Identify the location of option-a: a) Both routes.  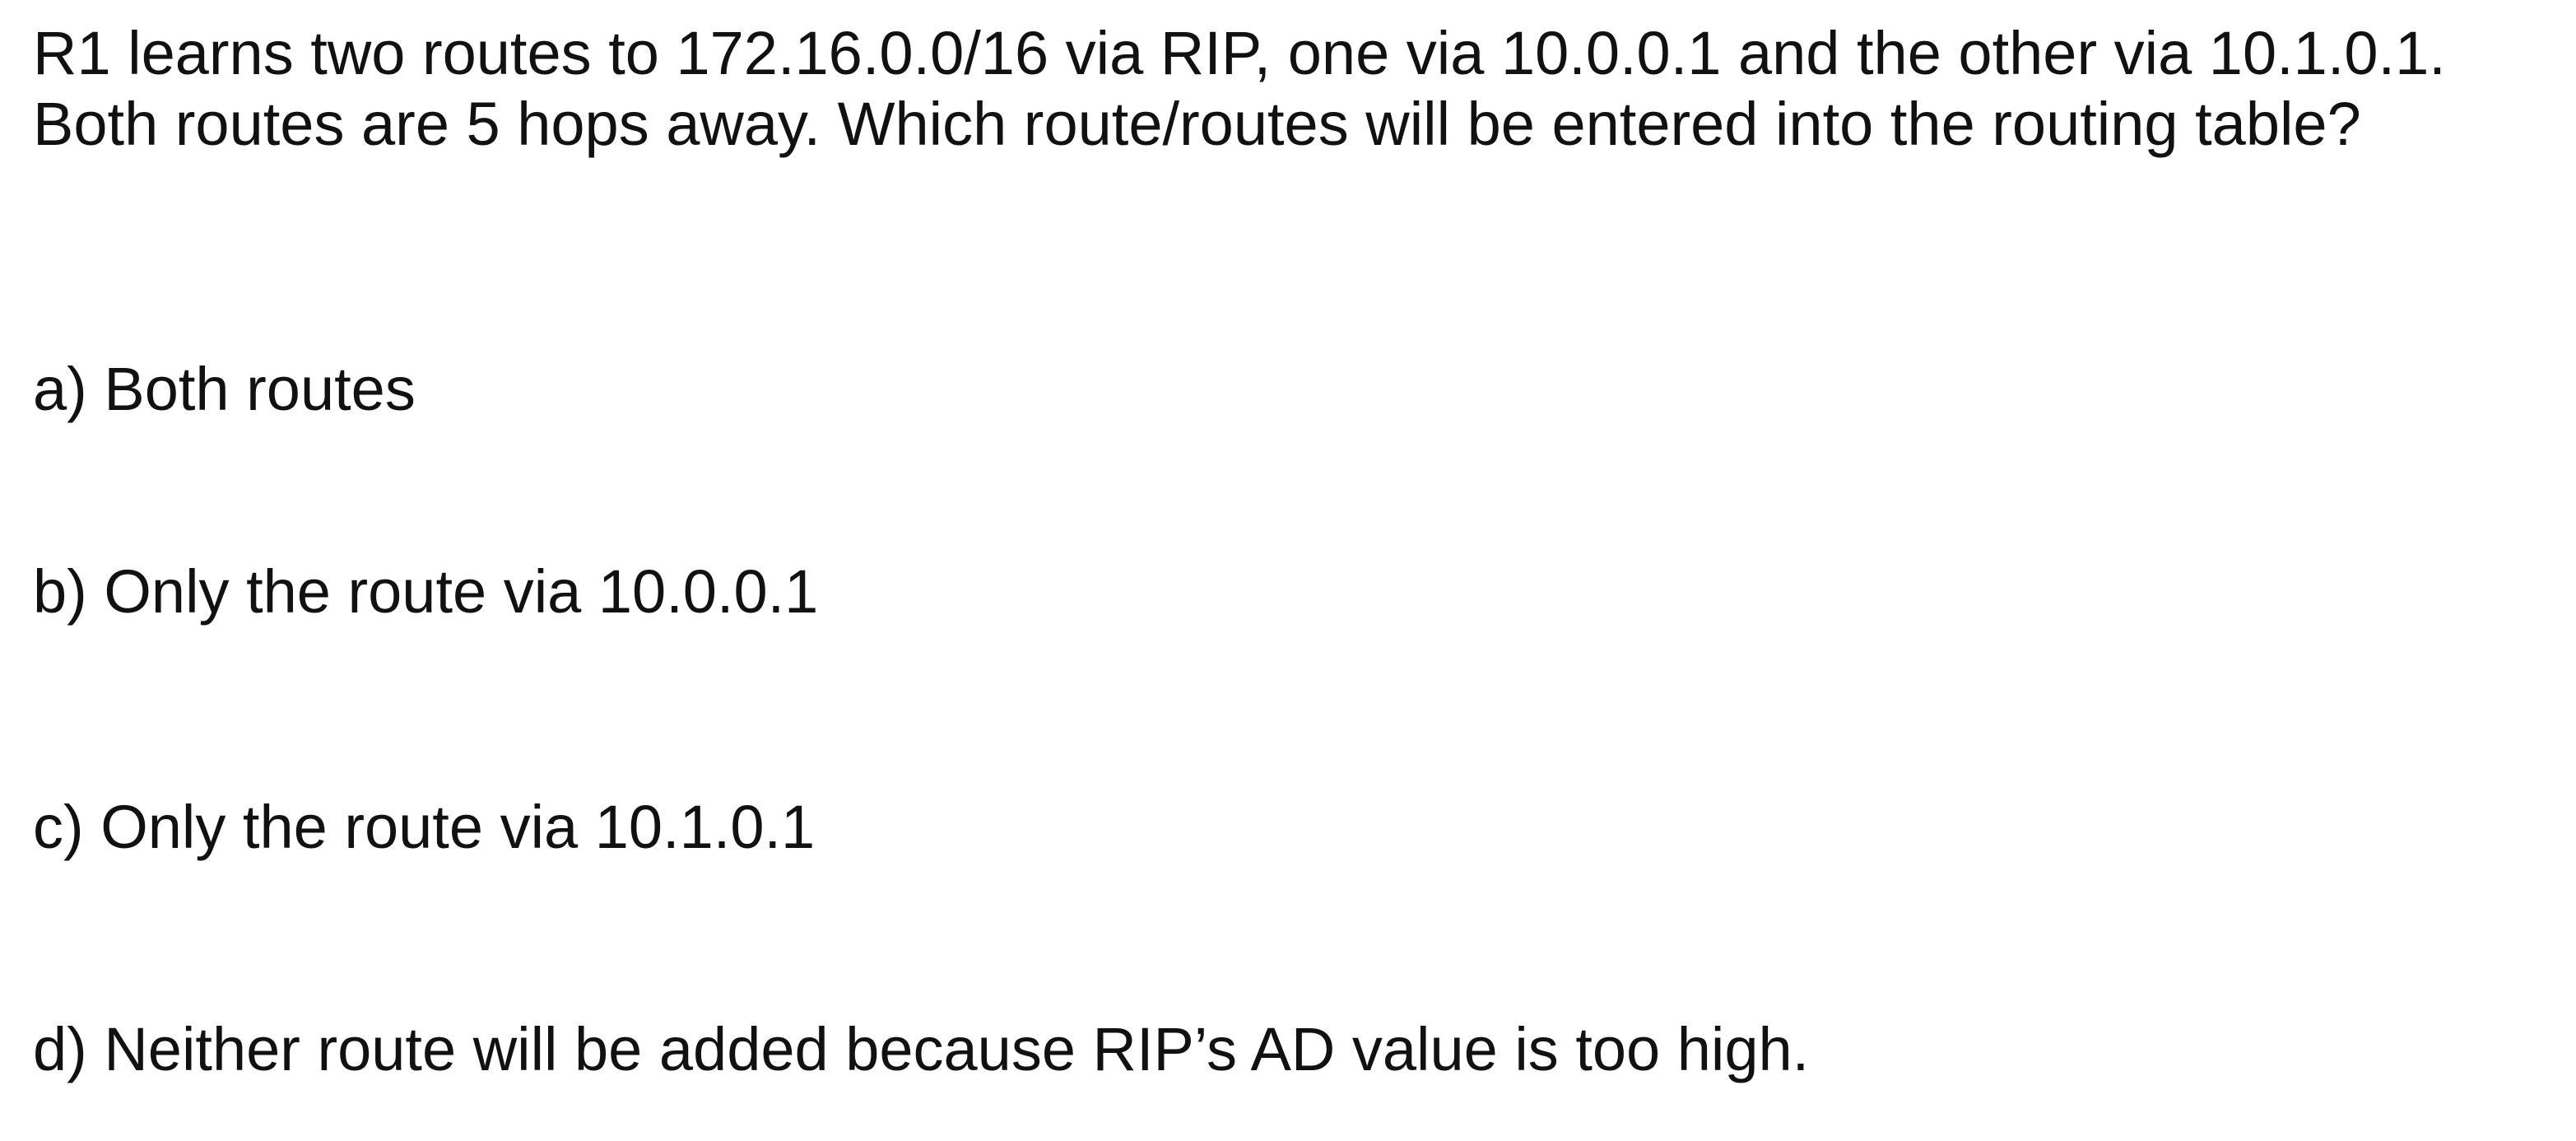
(224, 389).